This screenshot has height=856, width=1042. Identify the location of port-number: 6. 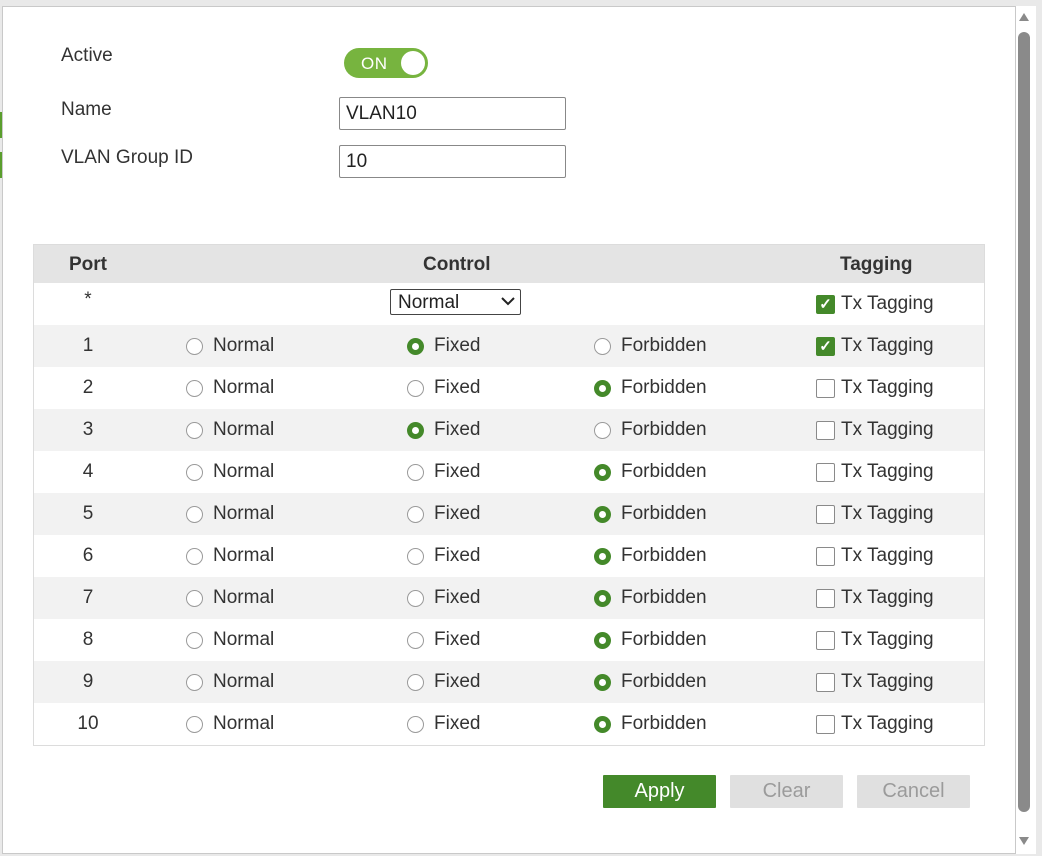
(88, 555).